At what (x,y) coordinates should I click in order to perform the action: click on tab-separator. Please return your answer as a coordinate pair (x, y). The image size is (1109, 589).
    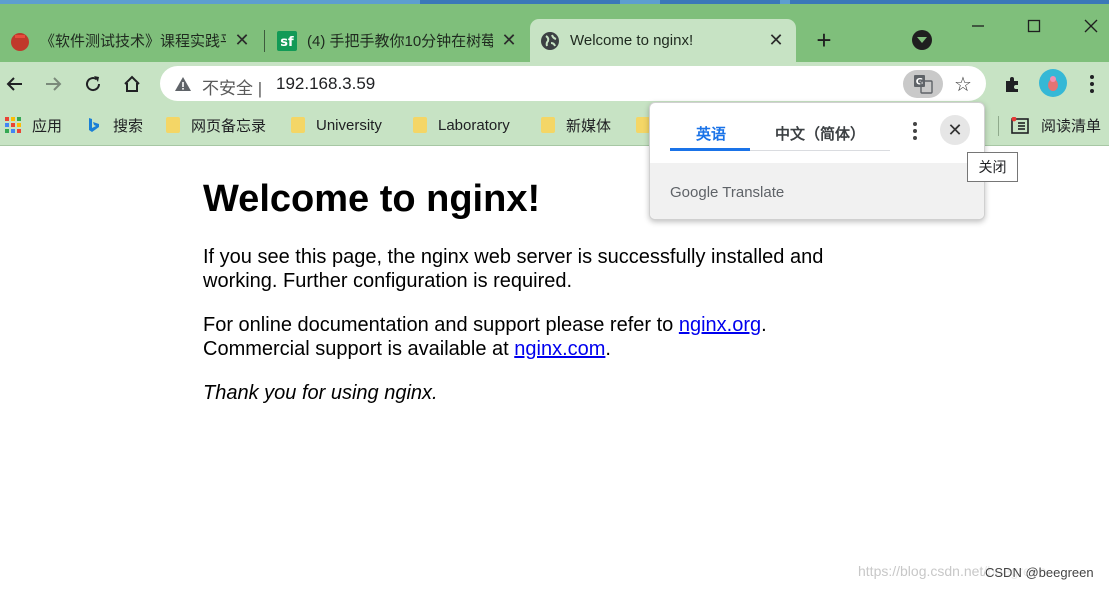
    Looking at the image, I should click on (264, 41).